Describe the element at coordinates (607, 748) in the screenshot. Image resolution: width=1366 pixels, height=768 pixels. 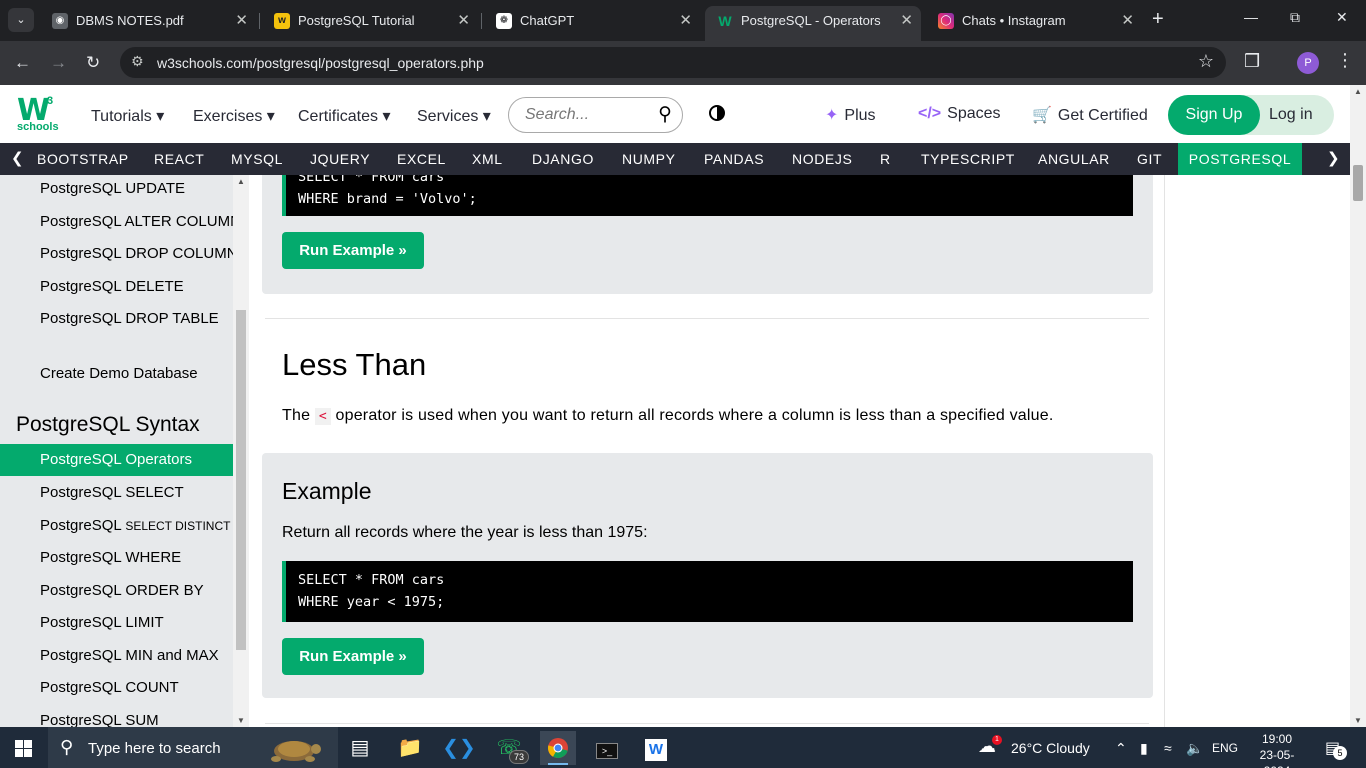
I see `terminal-icon: >_` at that location.